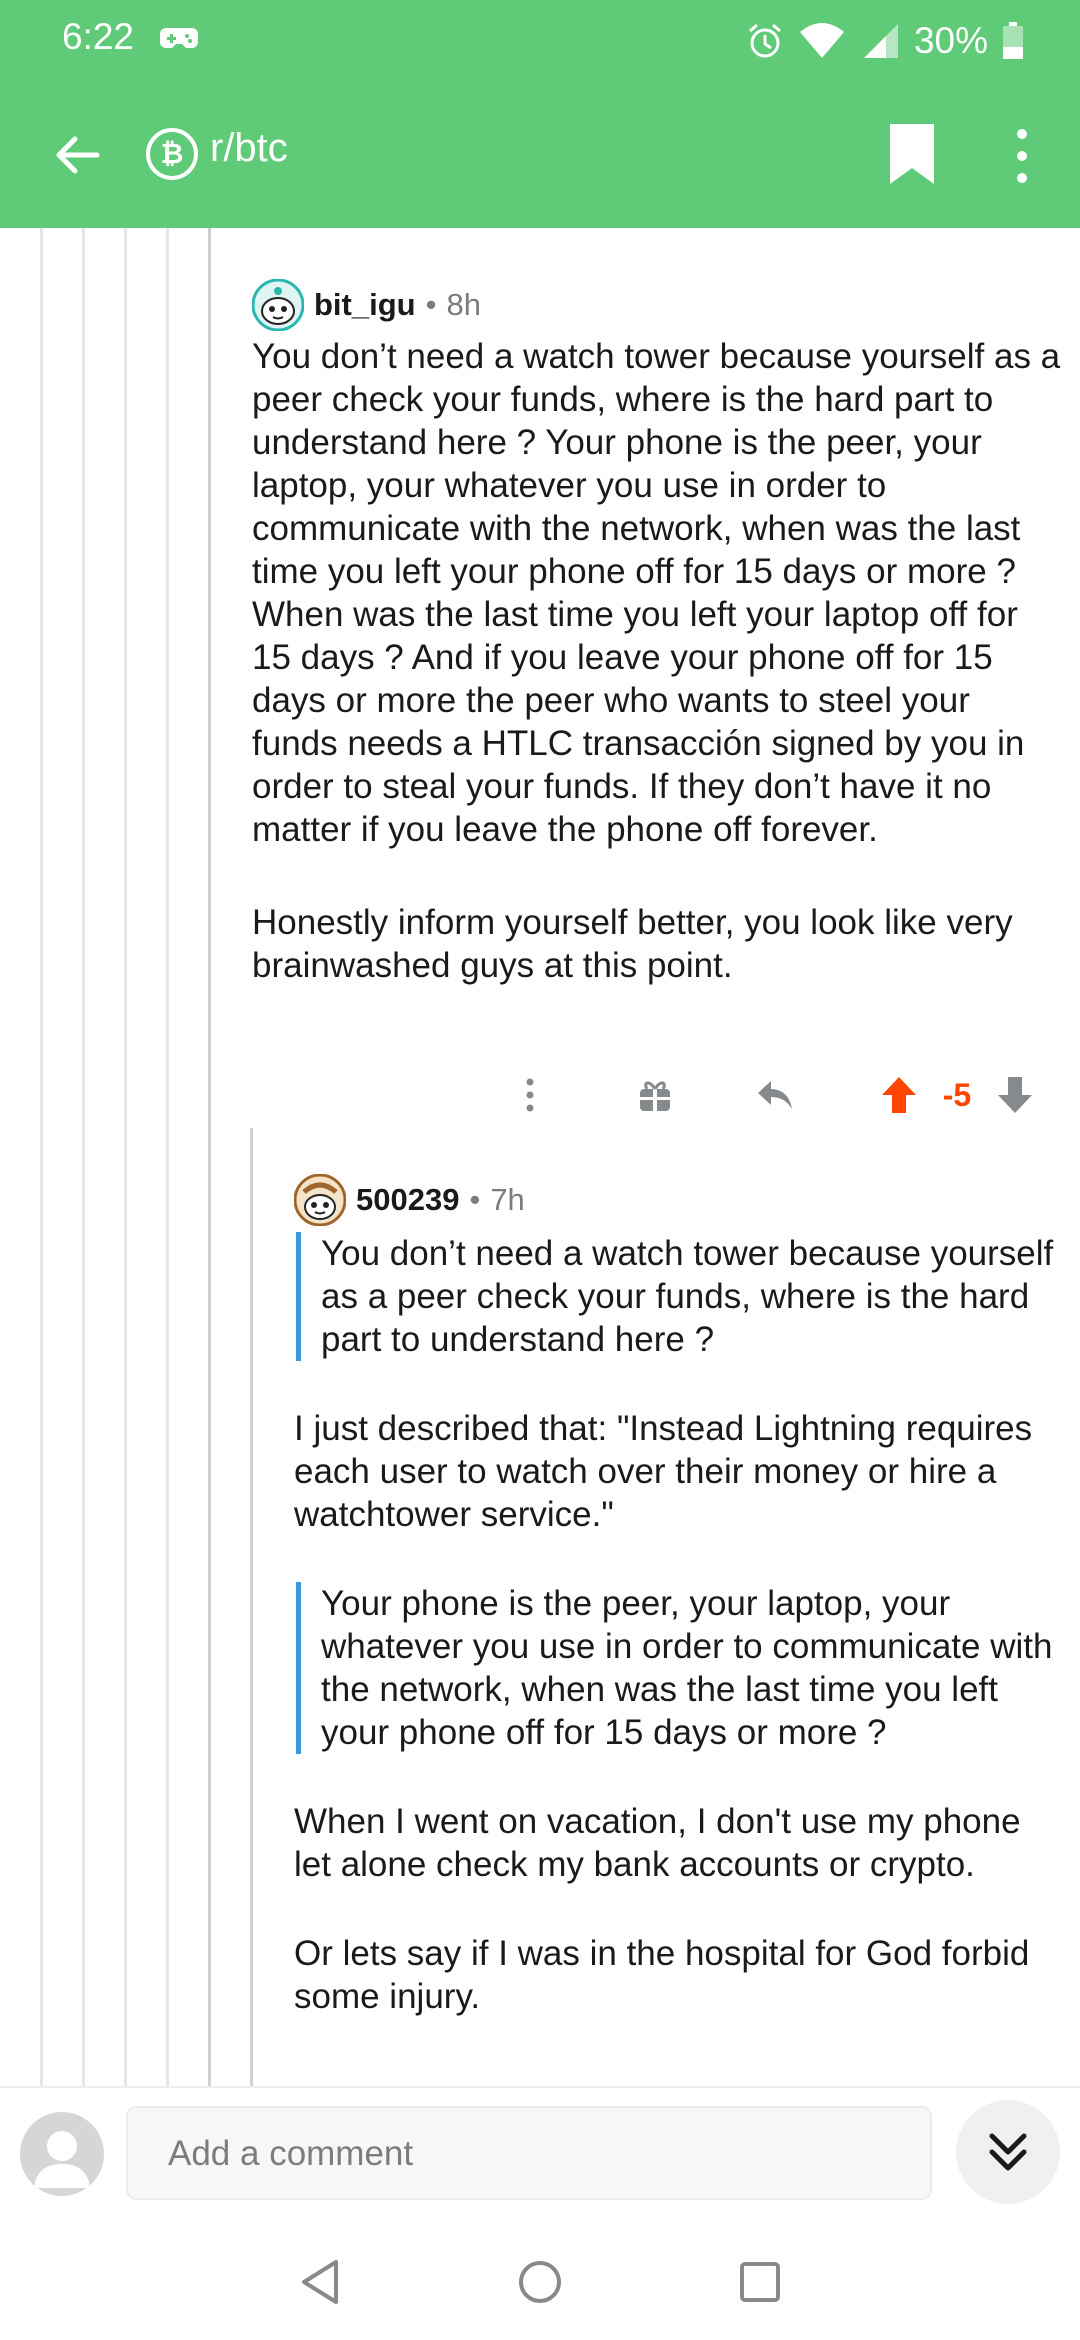 This screenshot has width=1080, height=2340. I want to click on vote-score: -5, so click(957, 1094).